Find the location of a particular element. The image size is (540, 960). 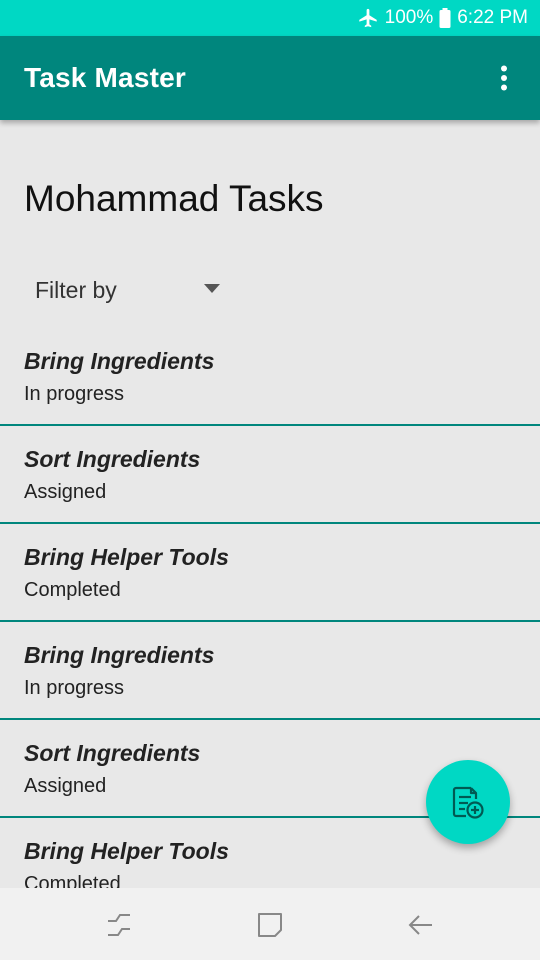

battery-level: 100% is located at coordinates (409, 17).